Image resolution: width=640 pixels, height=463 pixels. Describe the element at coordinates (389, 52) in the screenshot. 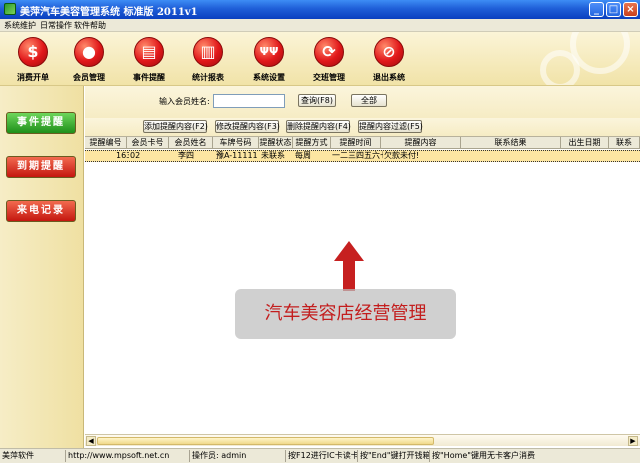

I see `exit-icon: ⊘` at that location.